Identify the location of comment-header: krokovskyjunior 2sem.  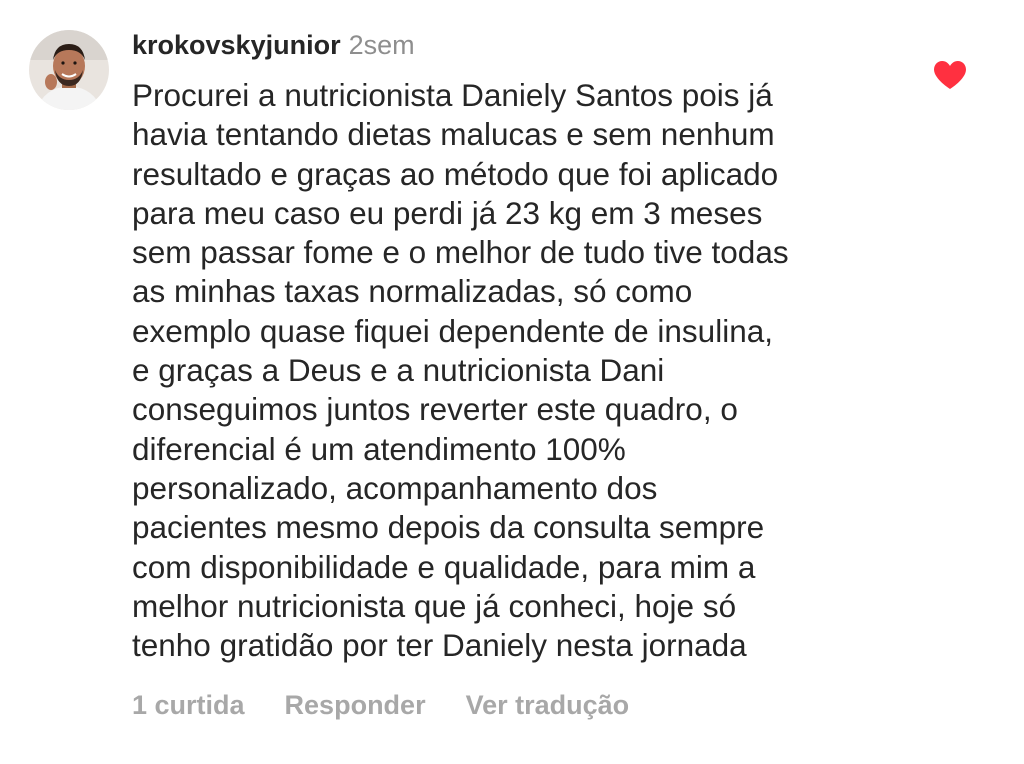
(273, 45).